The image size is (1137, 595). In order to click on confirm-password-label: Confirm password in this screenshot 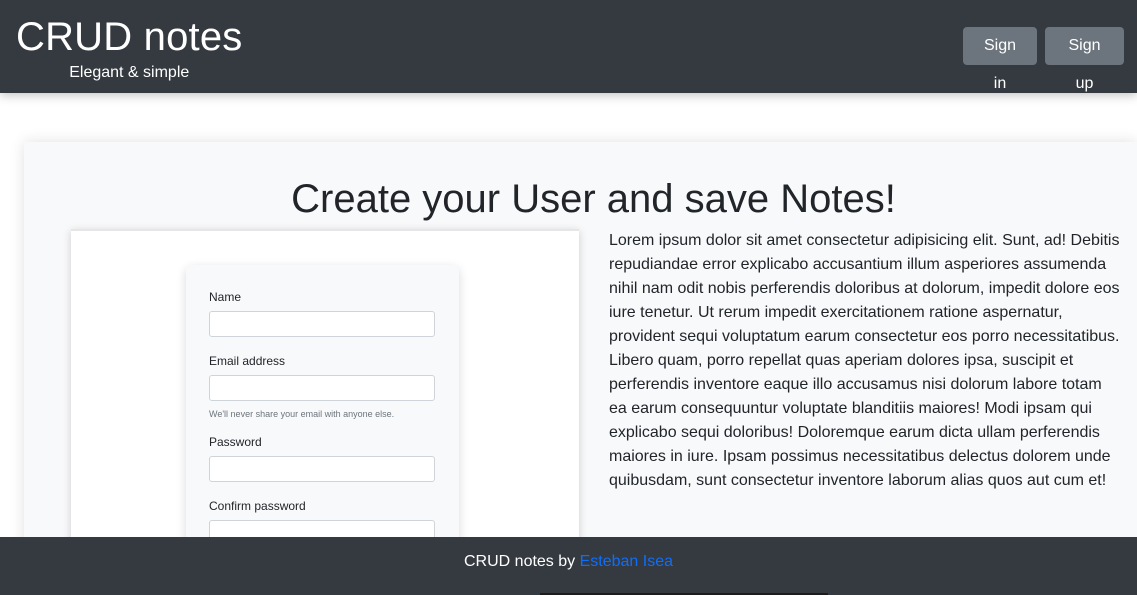, I will do `click(257, 506)`.